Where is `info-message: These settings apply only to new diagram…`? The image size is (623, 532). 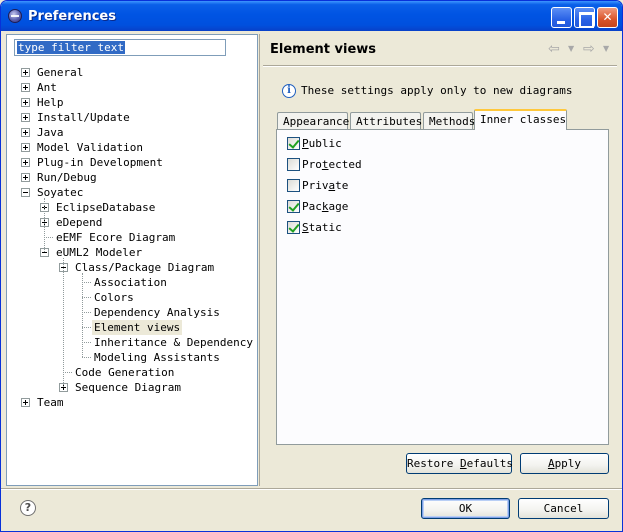
info-message: These settings apply only to new diagram… is located at coordinates (437, 90).